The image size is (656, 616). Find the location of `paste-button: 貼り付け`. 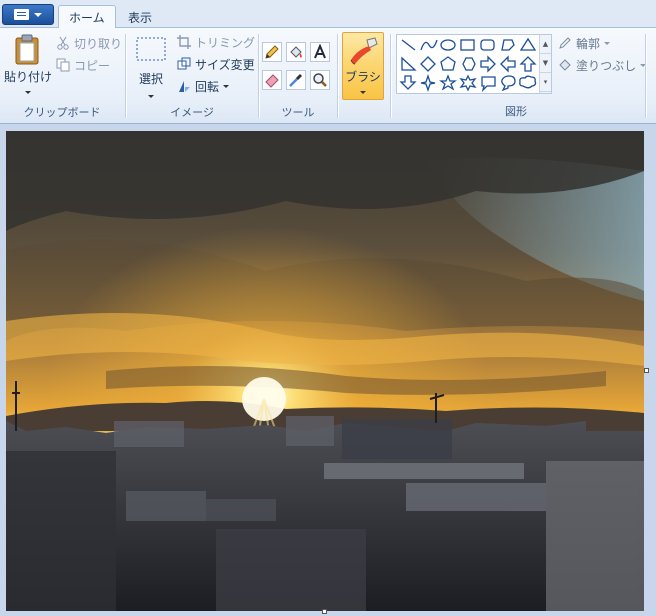

paste-button: 貼り付け is located at coordinates (28, 64).